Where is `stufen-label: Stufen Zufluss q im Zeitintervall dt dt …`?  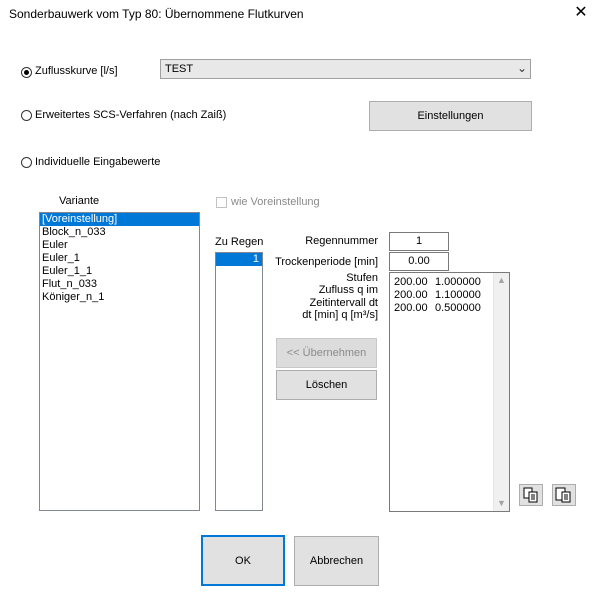 stufen-label: Stufen Zufluss q im Zeitintervall dt dt … is located at coordinates (324, 296).